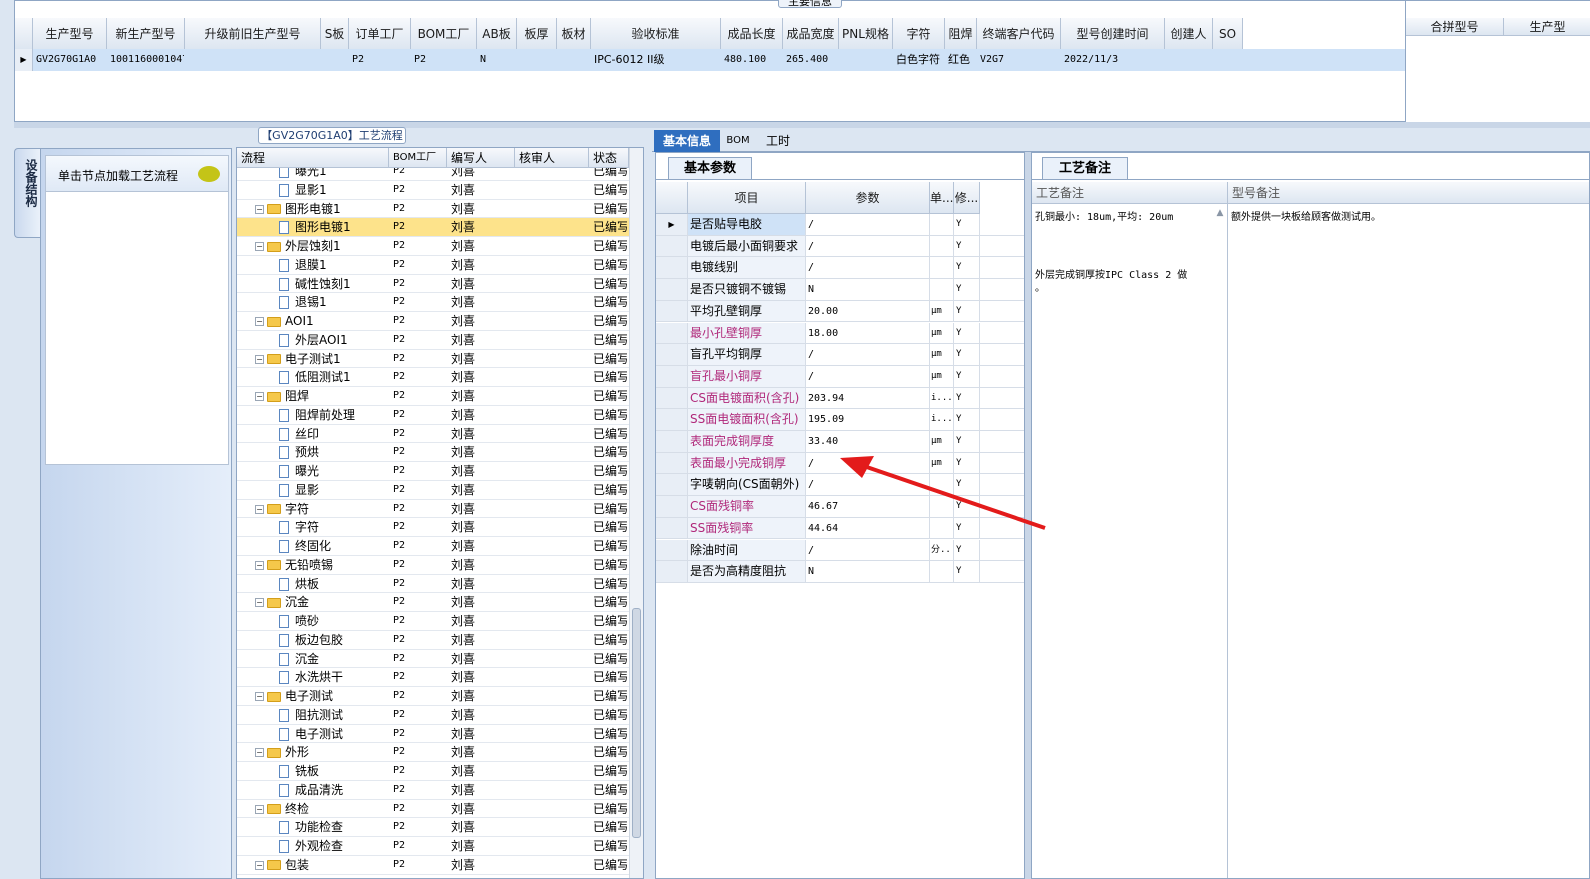  I want to click on tree-node-step: 沉金 P2 刘喜 已编写, so click(433, 659).